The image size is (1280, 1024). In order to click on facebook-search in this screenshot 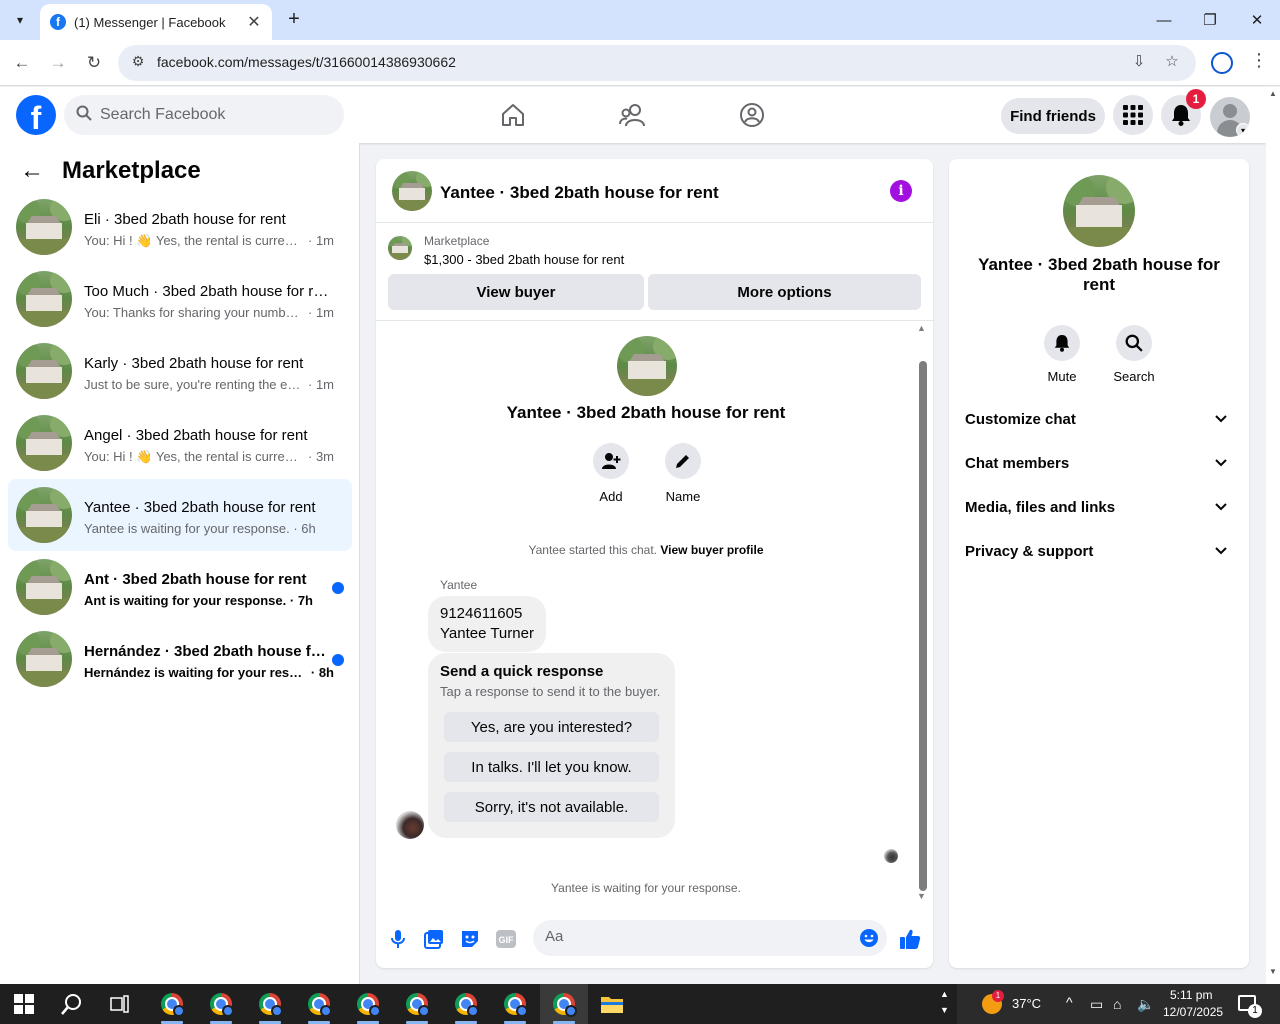, I will do `click(204, 115)`.